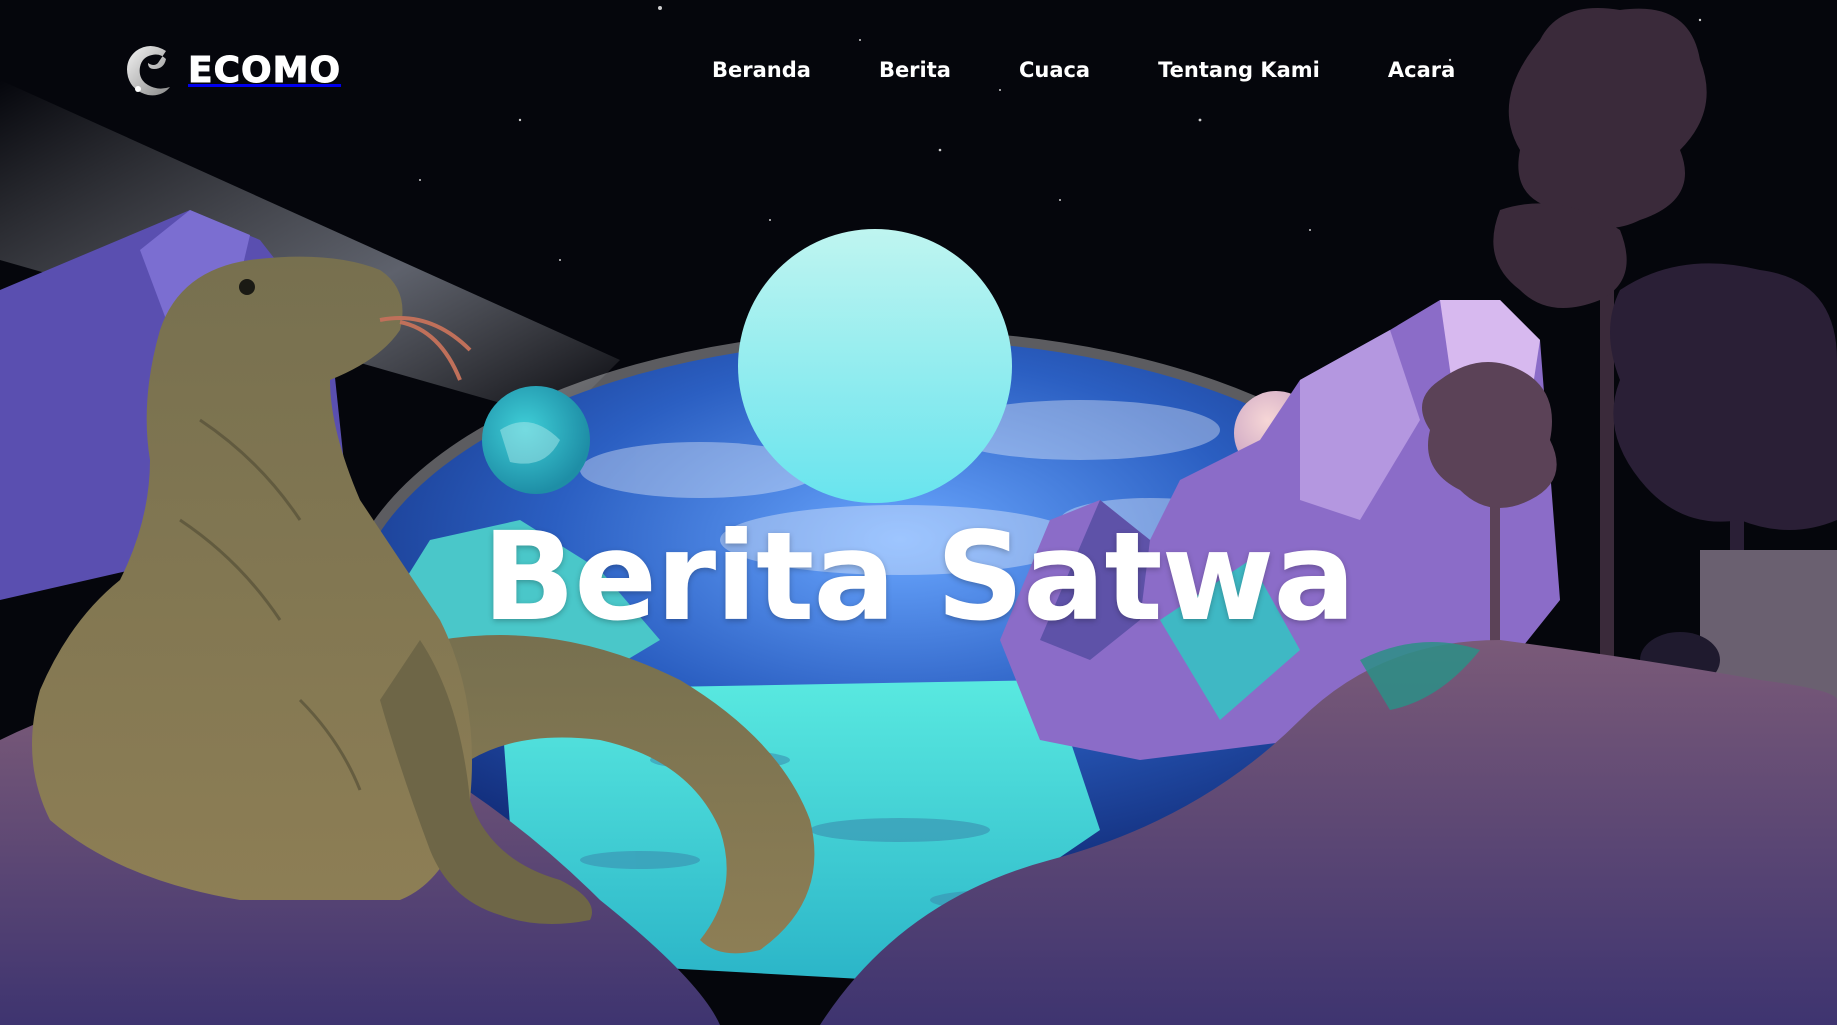 The width and height of the screenshot is (1837, 1025). I want to click on main-nav: Beranda Berita Cuaca Tentang Kami Acara, so click(1083, 70).